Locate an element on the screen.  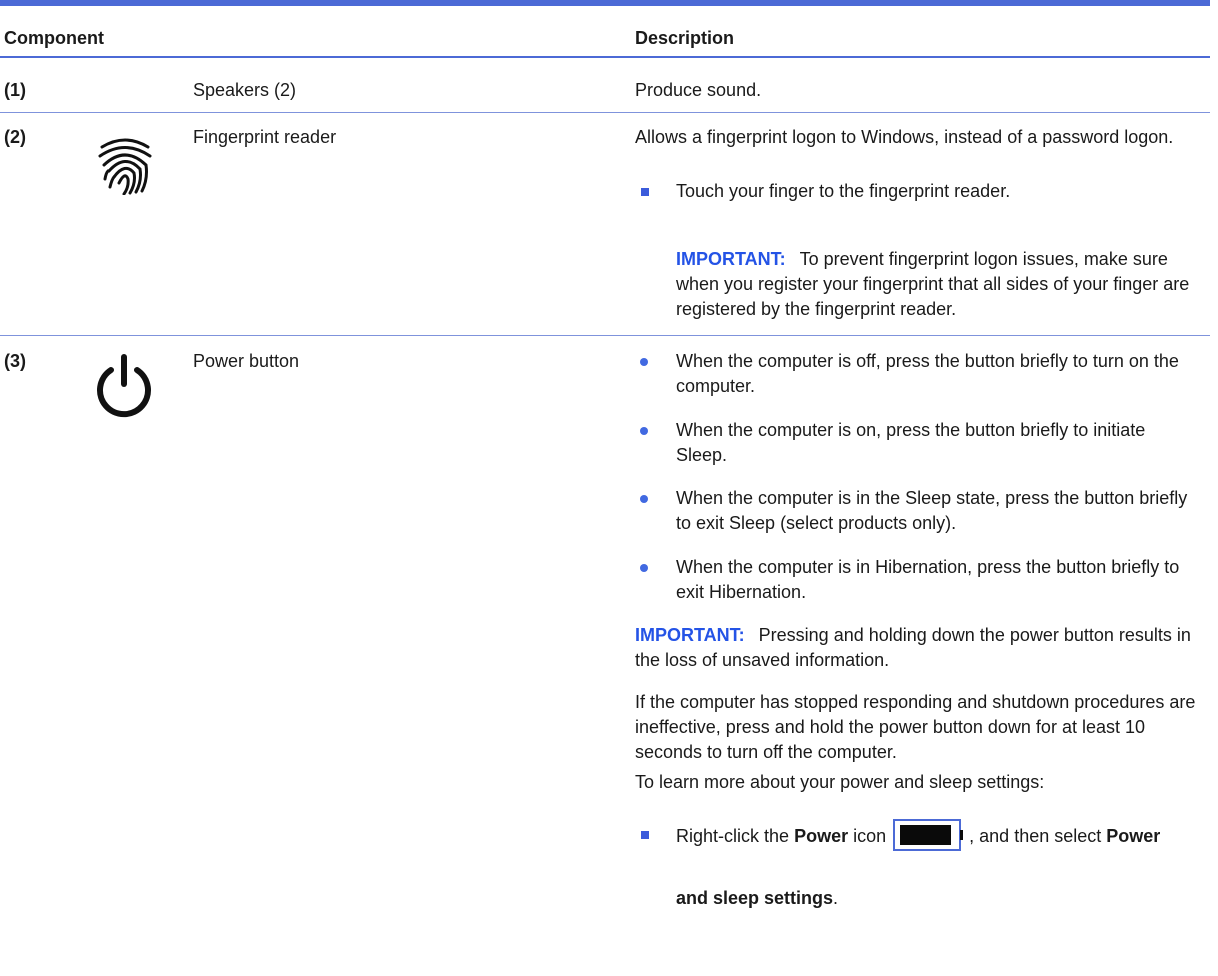
component-name: Fingerprint reader is located at coordinates (265, 137).